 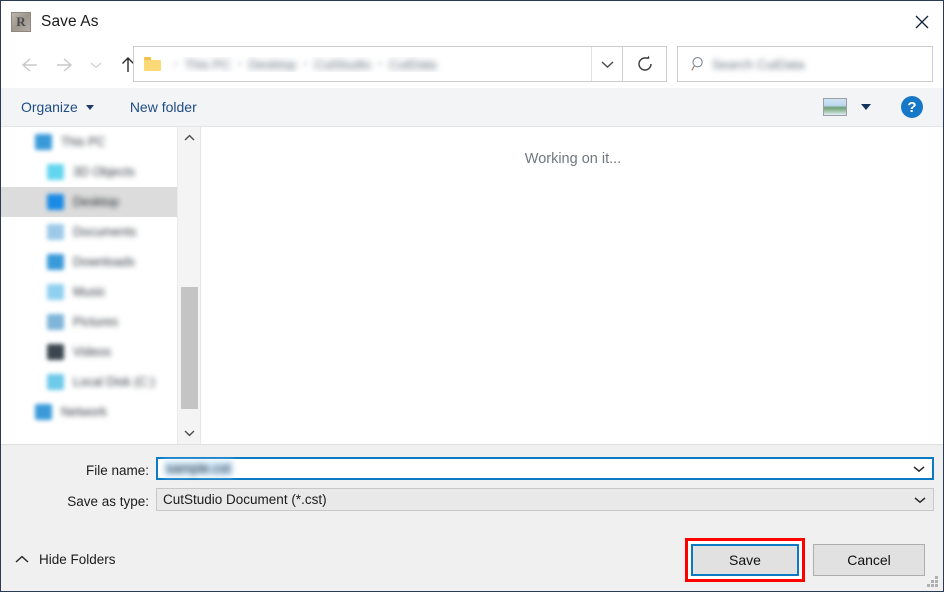 I want to click on refresh-glyph, so click(x=644, y=63).